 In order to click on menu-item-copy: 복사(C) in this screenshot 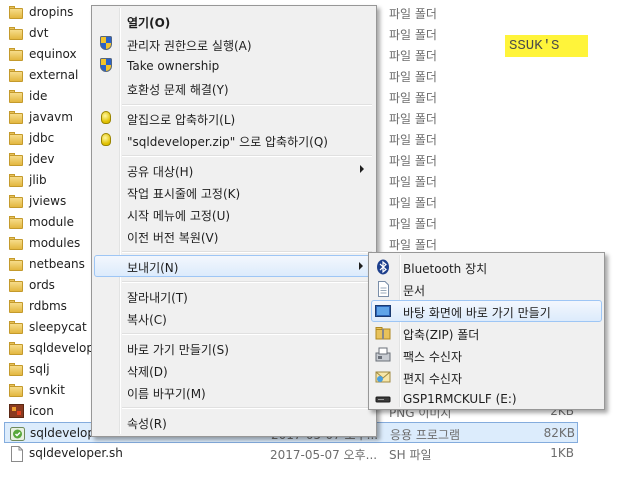, I will do `click(234, 318)`.